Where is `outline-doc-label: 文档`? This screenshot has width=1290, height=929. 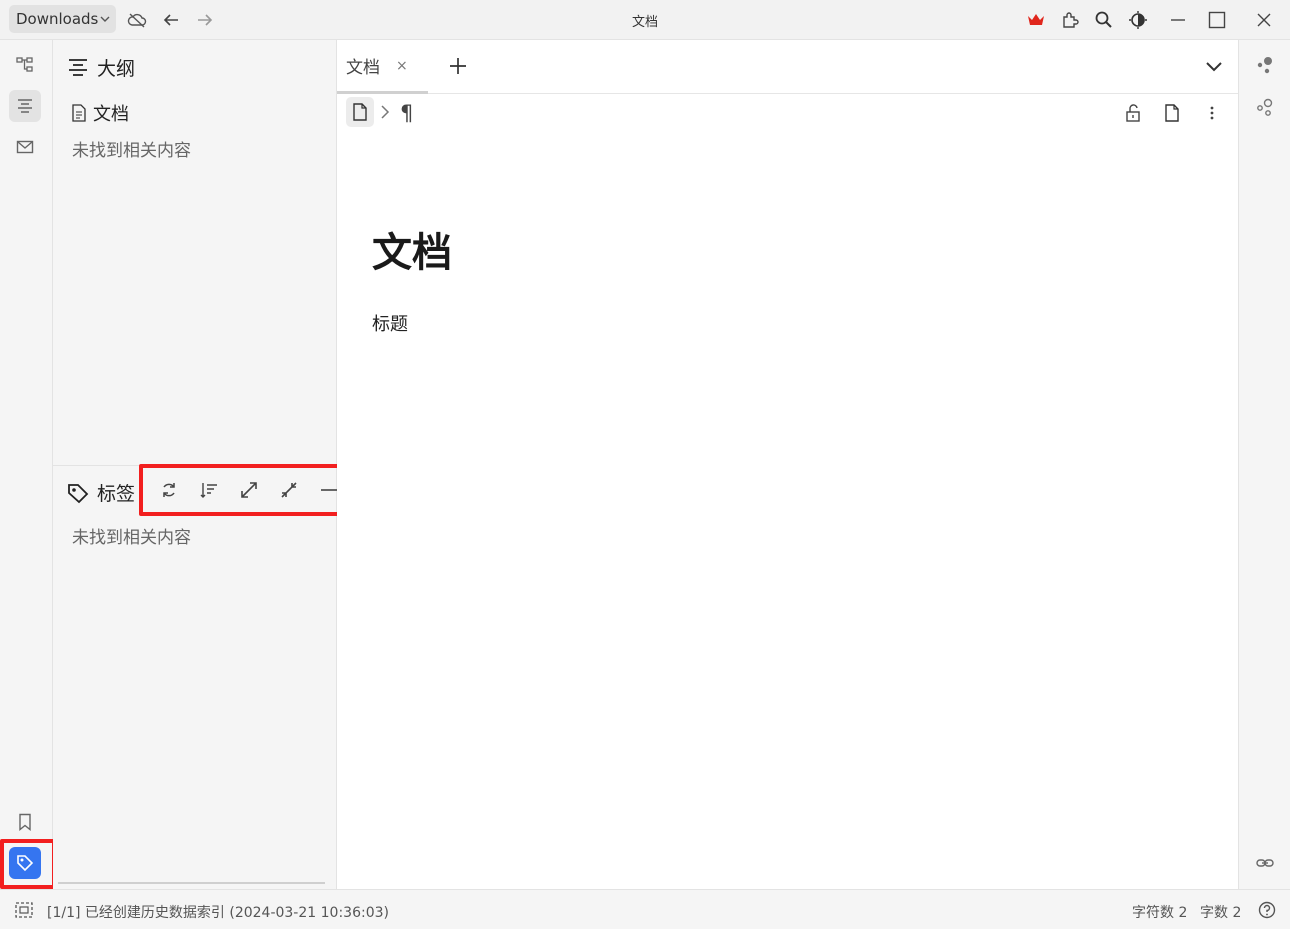
outline-doc-label: 文档 is located at coordinates (111, 114).